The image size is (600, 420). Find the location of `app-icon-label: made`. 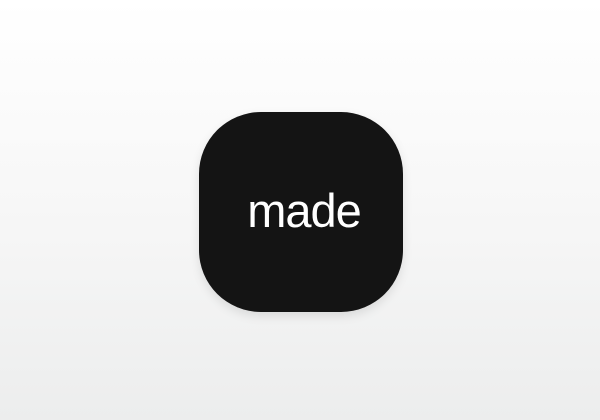

app-icon-label: made is located at coordinates (304, 210).